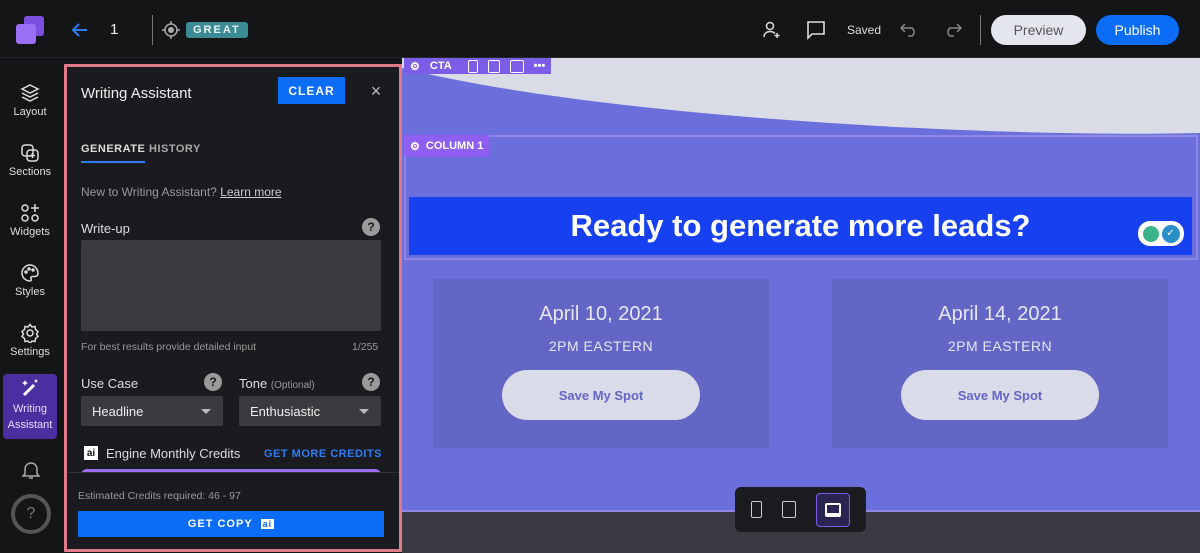 This screenshot has height=553, width=1200. What do you see at coordinates (1000, 314) in the screenshot?
I see `event-date: April 14, 2021` at bounding box center [1000, 314].